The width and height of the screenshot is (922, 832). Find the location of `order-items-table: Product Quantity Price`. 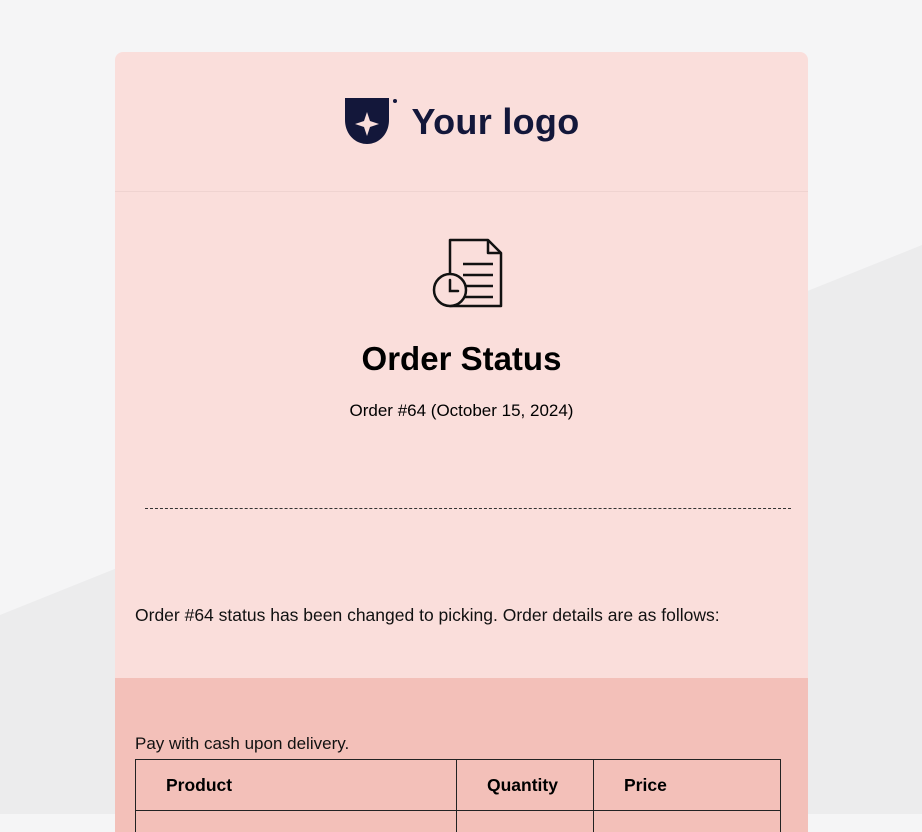

order-items-table: Product Quantity Price is located at coordinates (458, 795).